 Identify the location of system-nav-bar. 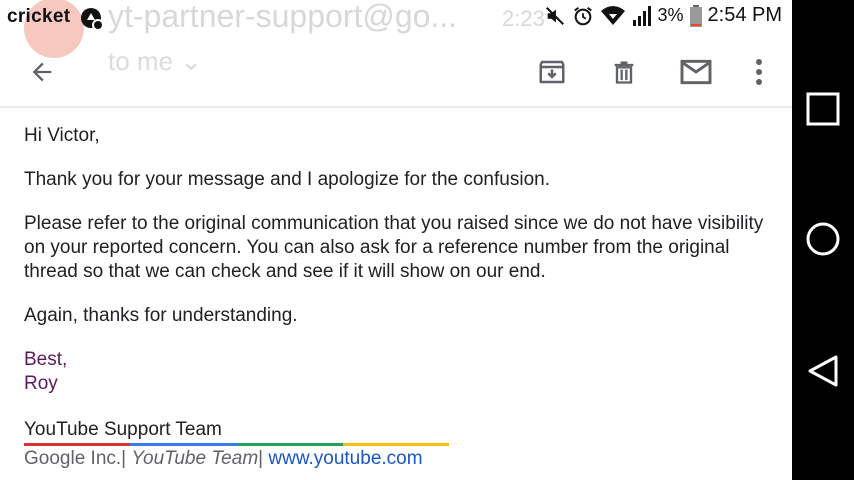
(823, 240).